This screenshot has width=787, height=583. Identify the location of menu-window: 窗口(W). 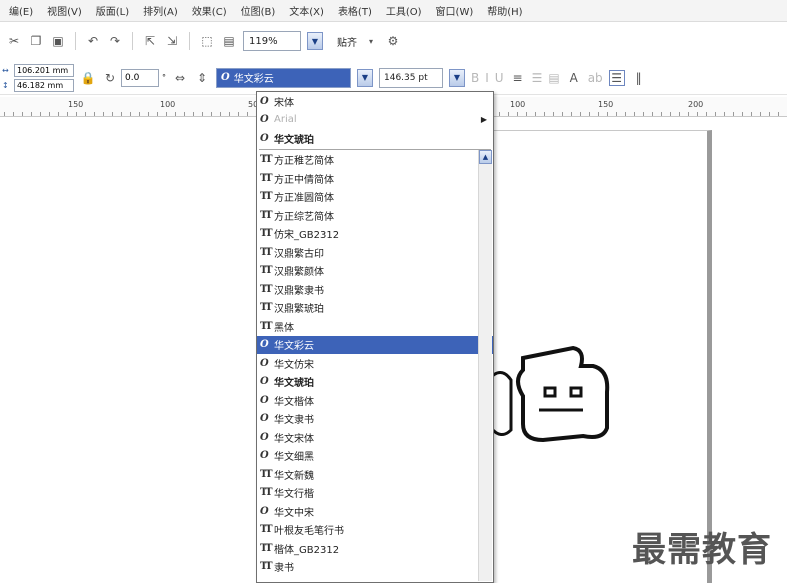
(455, 10).